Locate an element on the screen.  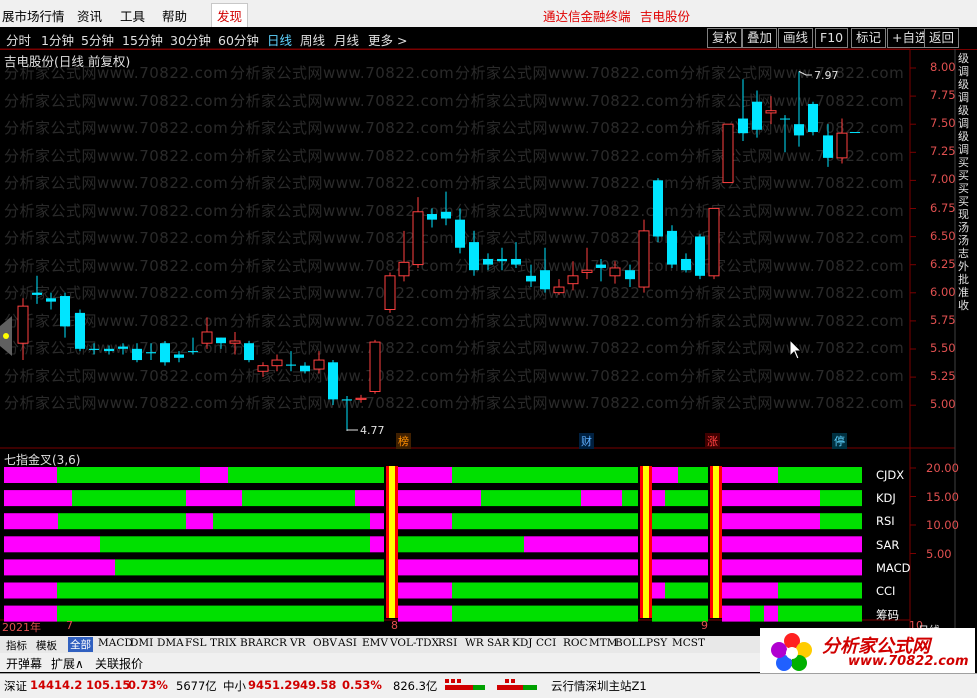
indicator-tab: KDJ is located at coordinates (522, 643).